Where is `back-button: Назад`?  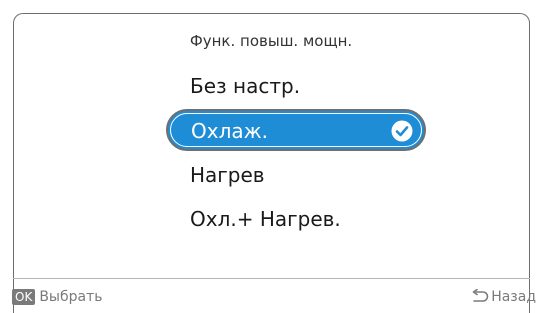
back-button: Назад is located at coordinates (503, 297).